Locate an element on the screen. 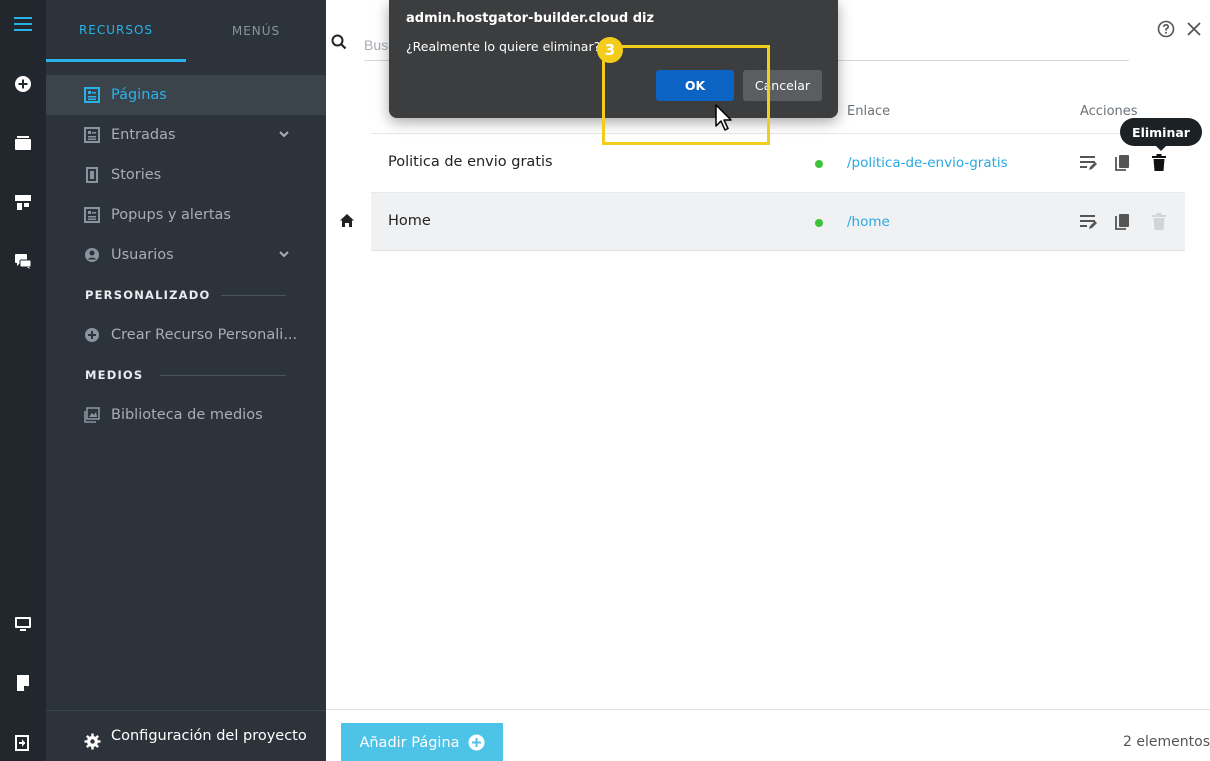 This screenshot has height=761, width=1210. entries-icon is located at coordinates (92, 135).